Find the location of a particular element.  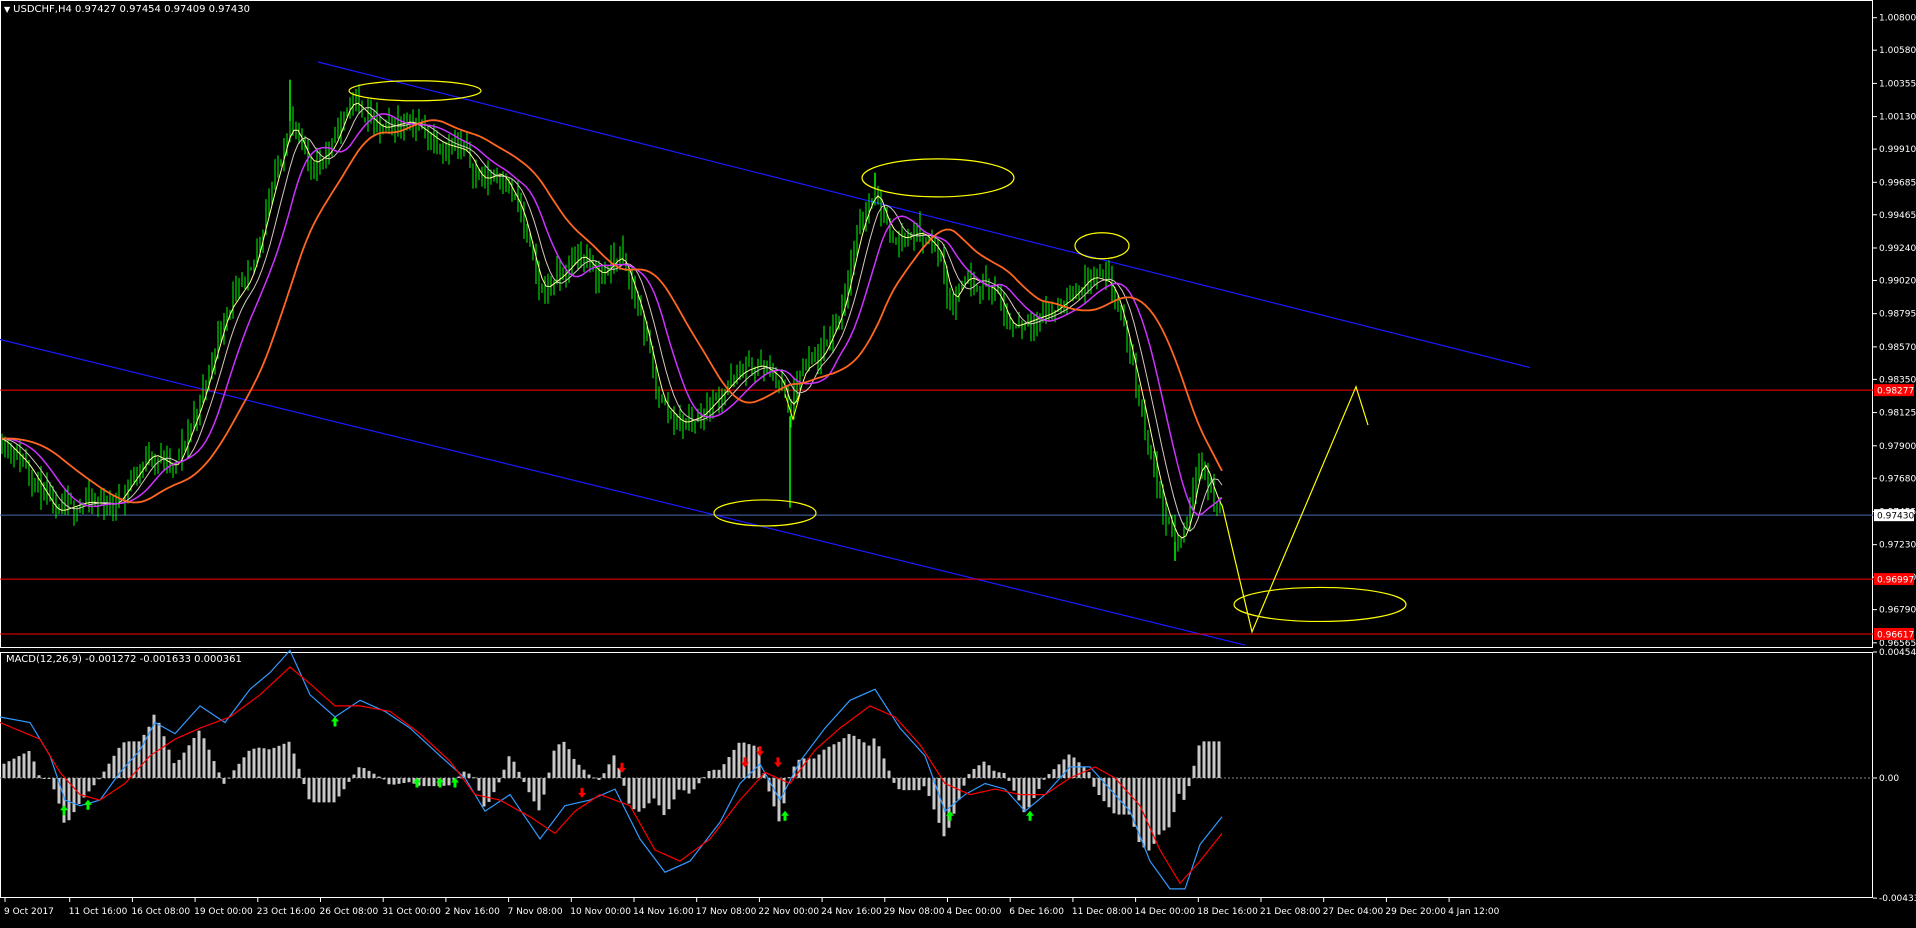

time-tick-label: 17 Nov 08:00 is located at coordinates (726, 912).